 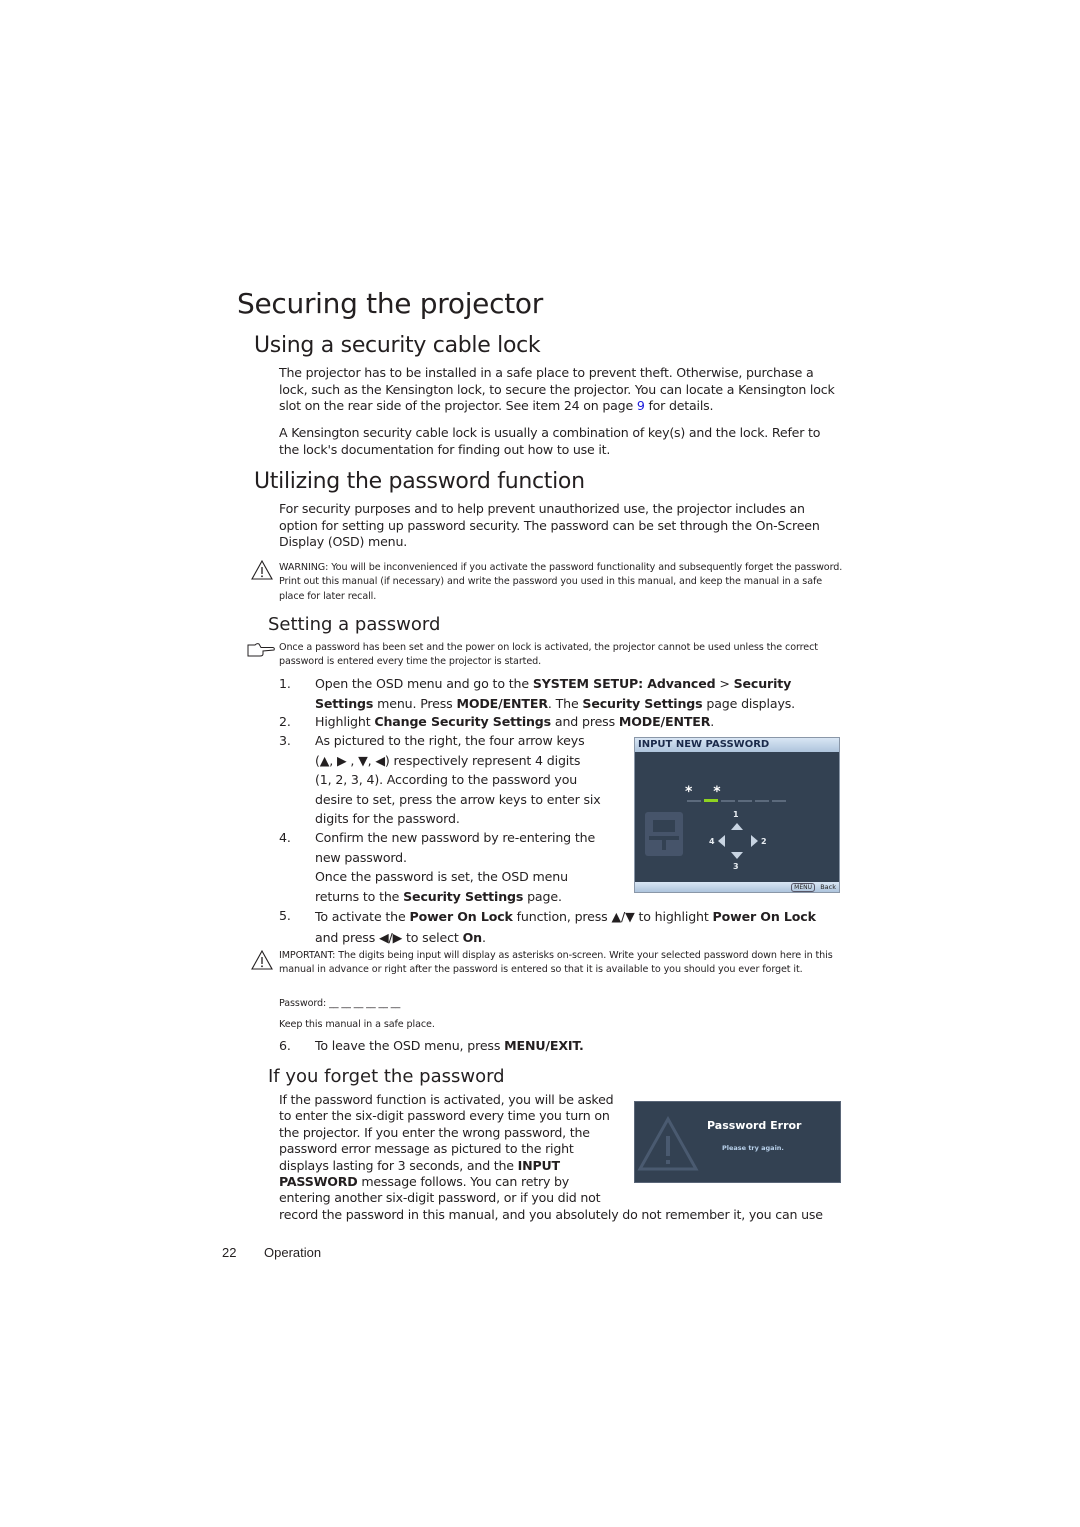 I want to click on error-subtitle: Please try again., so click(x=753, y=1148).